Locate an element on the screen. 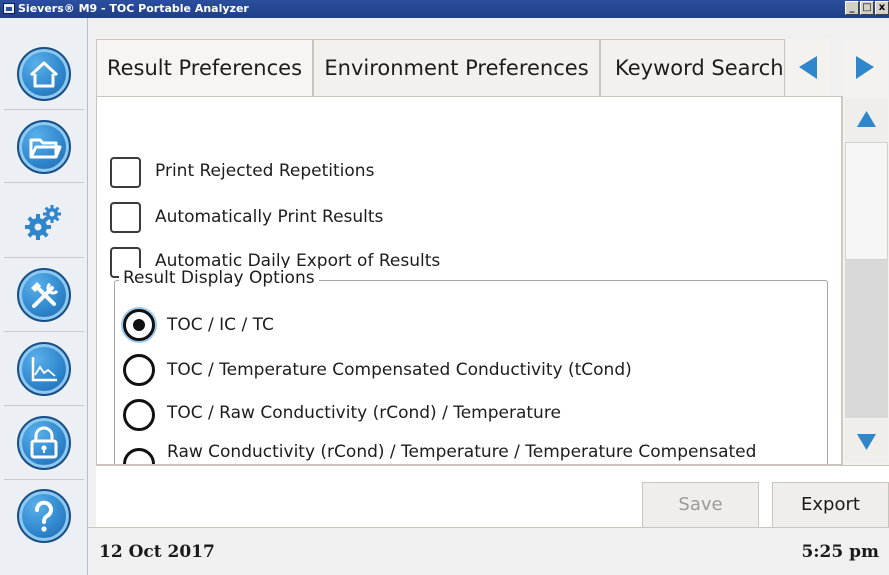  window-title: Sievers® M9 - TOC Portable Analyzer is located at coordinates (133, 8).